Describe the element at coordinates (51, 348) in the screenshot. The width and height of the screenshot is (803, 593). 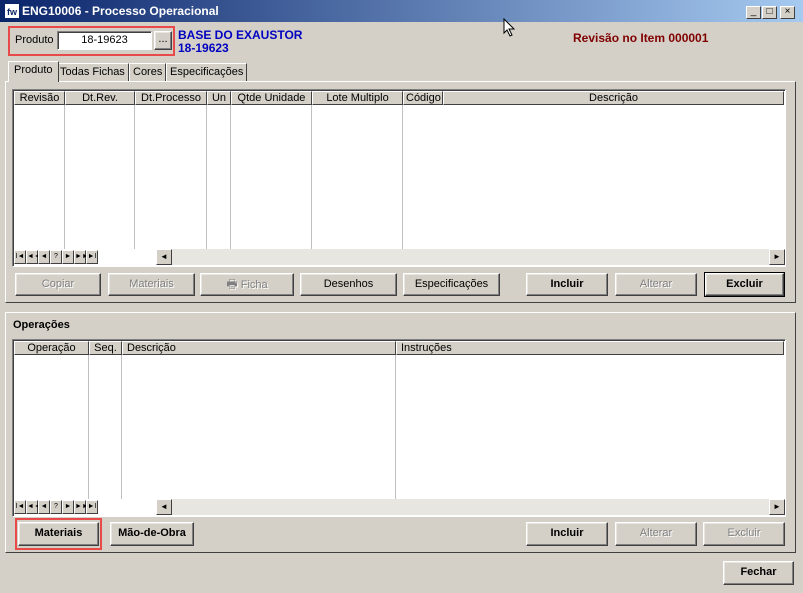
I see `col-operacao: Operação` at that location.